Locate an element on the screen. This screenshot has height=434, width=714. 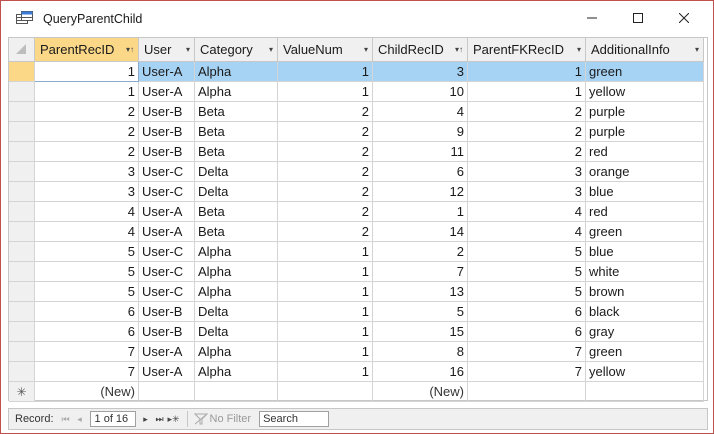
table-row: 7 User-A Alpha 1 16 7 yellow is located at coordinates (356, 371).